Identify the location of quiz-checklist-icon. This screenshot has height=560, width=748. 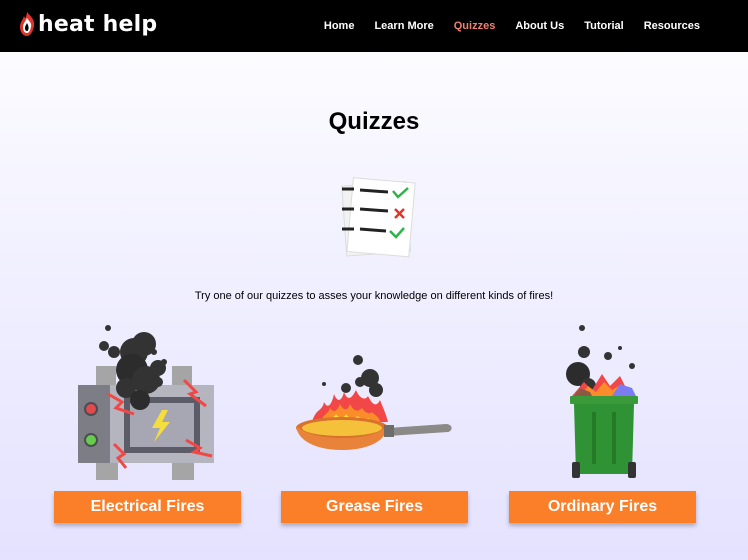
(378, 217).